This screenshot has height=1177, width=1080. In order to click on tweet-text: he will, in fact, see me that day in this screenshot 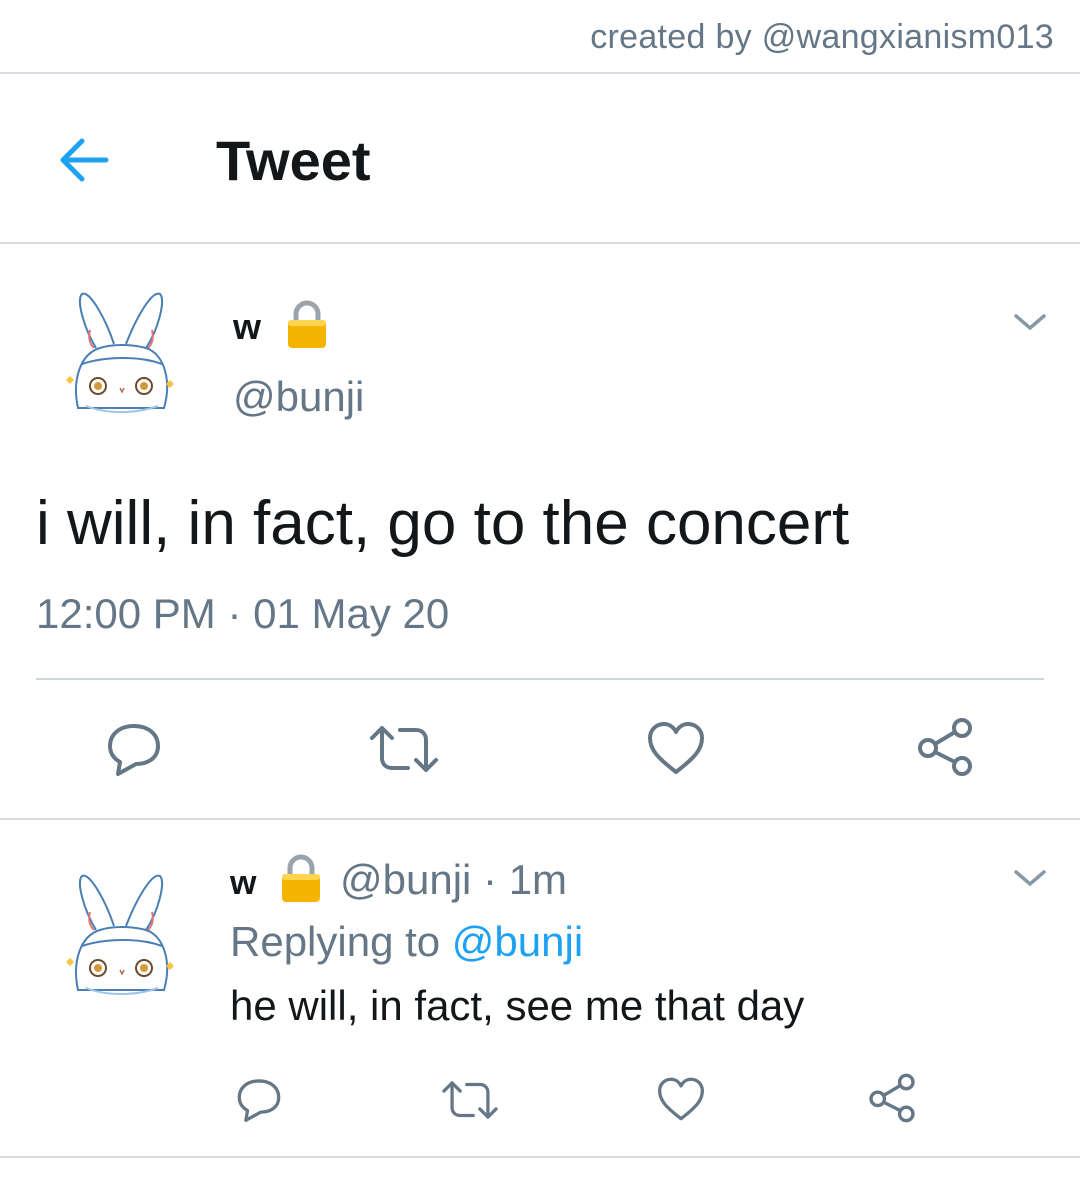, I will do `click(517, 1005)`.